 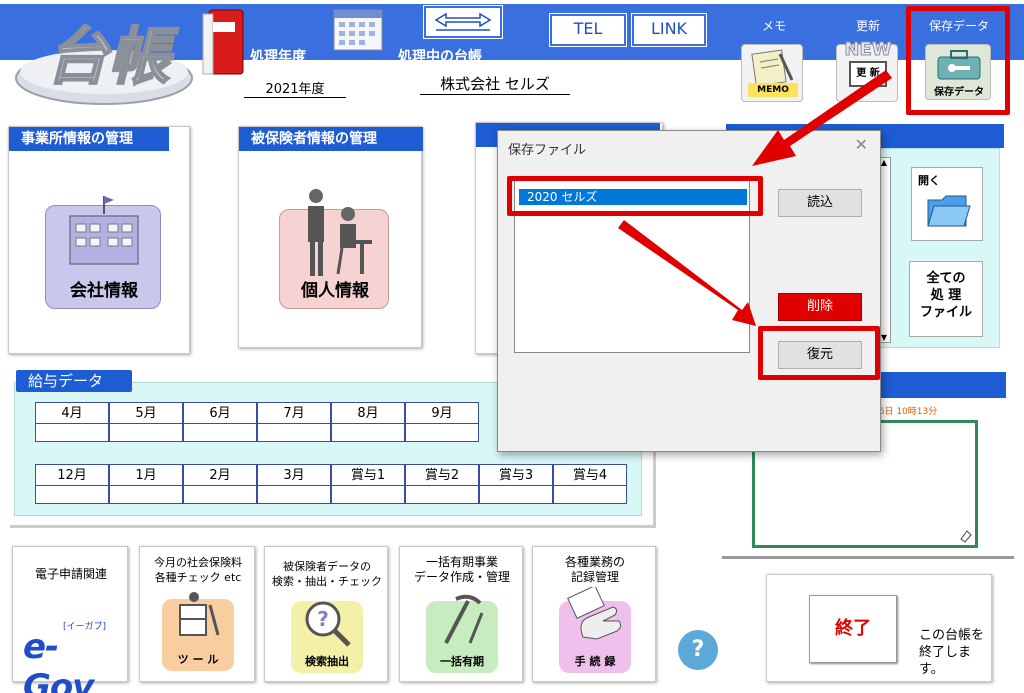 I want to click on bulk-term-icon-text: 一括有期, so click(x=462, y=661).